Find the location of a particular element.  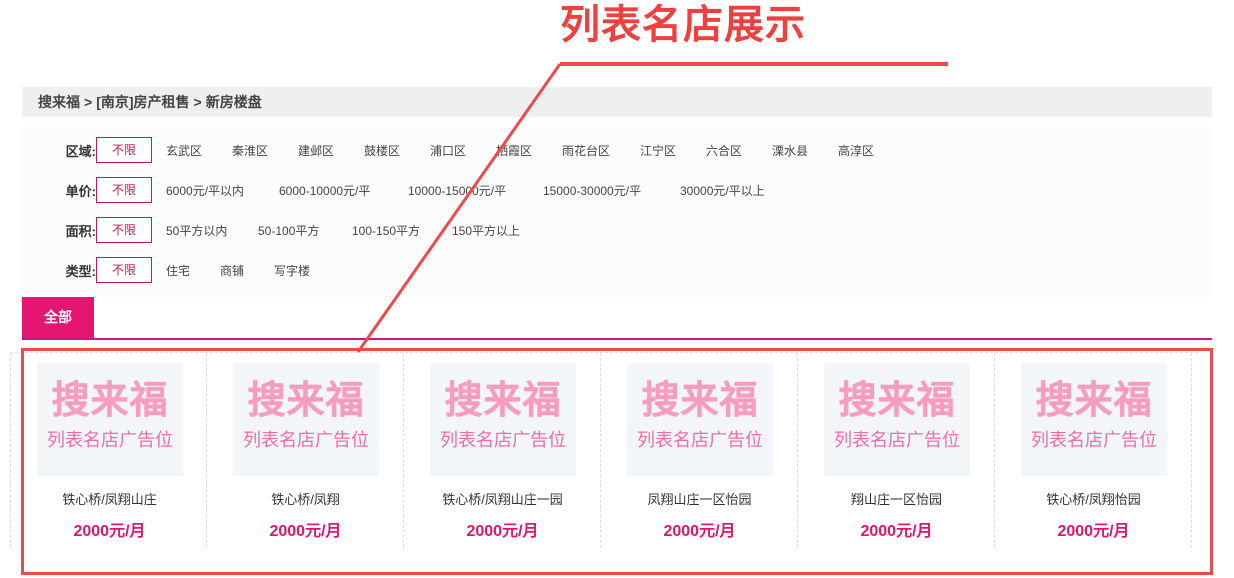

listing-name: 铁心桥/凤翔山庄一园 is located at coordinates (502, 498).